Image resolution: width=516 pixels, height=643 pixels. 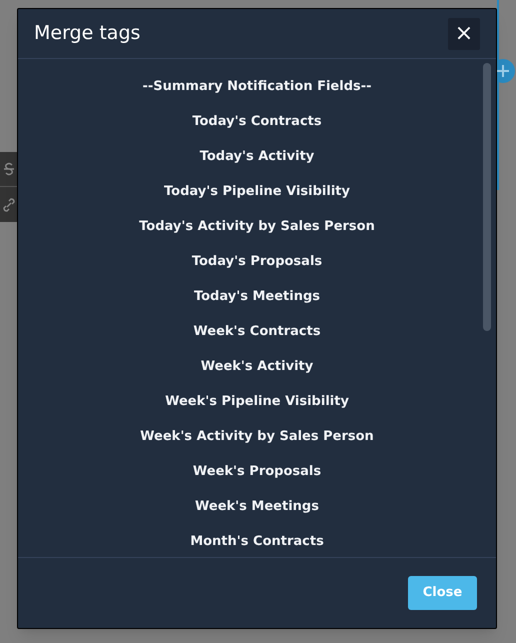 I want to click on merge-tag-item: Week's Proposals, so click(x=257, y=479).